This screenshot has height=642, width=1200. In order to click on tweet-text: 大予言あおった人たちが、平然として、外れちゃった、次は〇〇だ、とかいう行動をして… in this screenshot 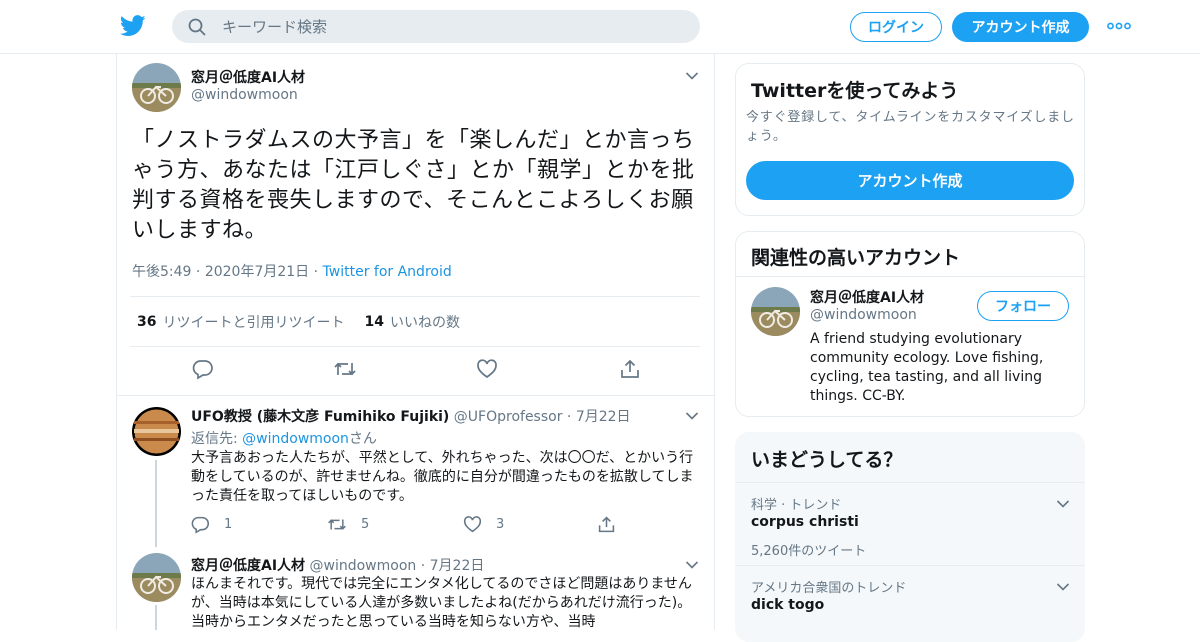, I will do `click(442, 477)`.